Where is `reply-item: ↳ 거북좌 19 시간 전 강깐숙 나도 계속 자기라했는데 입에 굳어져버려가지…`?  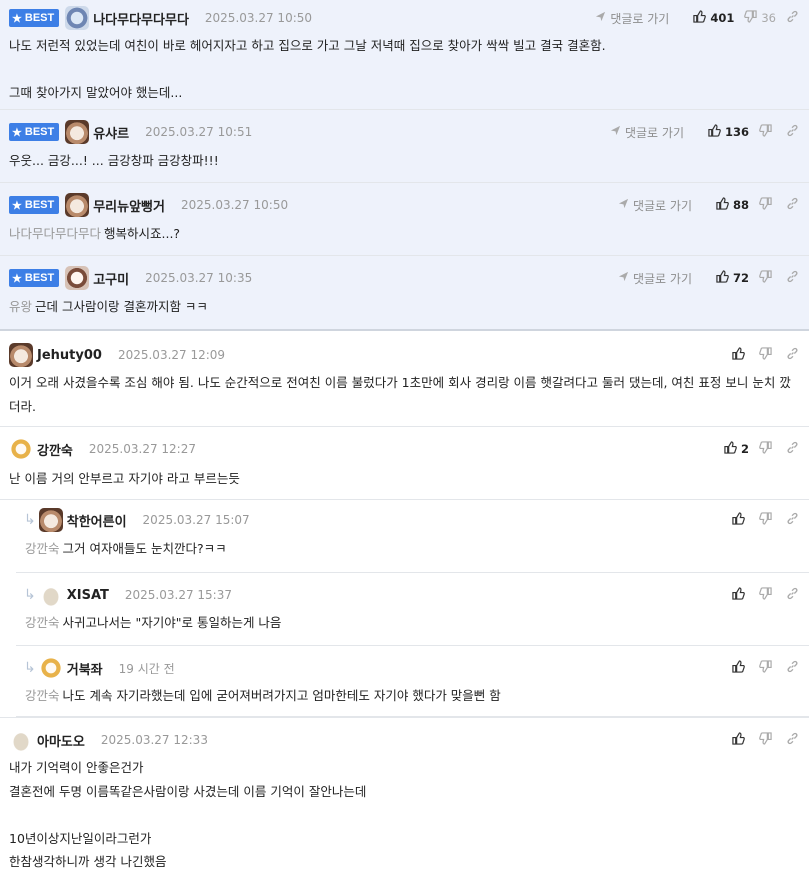 reply-item: ↳ 거북좌 19 시간 전 강깐숙 나도 계속 자기라했는데 입에 굳어져버려가지… is located at coordinates (412, 681).